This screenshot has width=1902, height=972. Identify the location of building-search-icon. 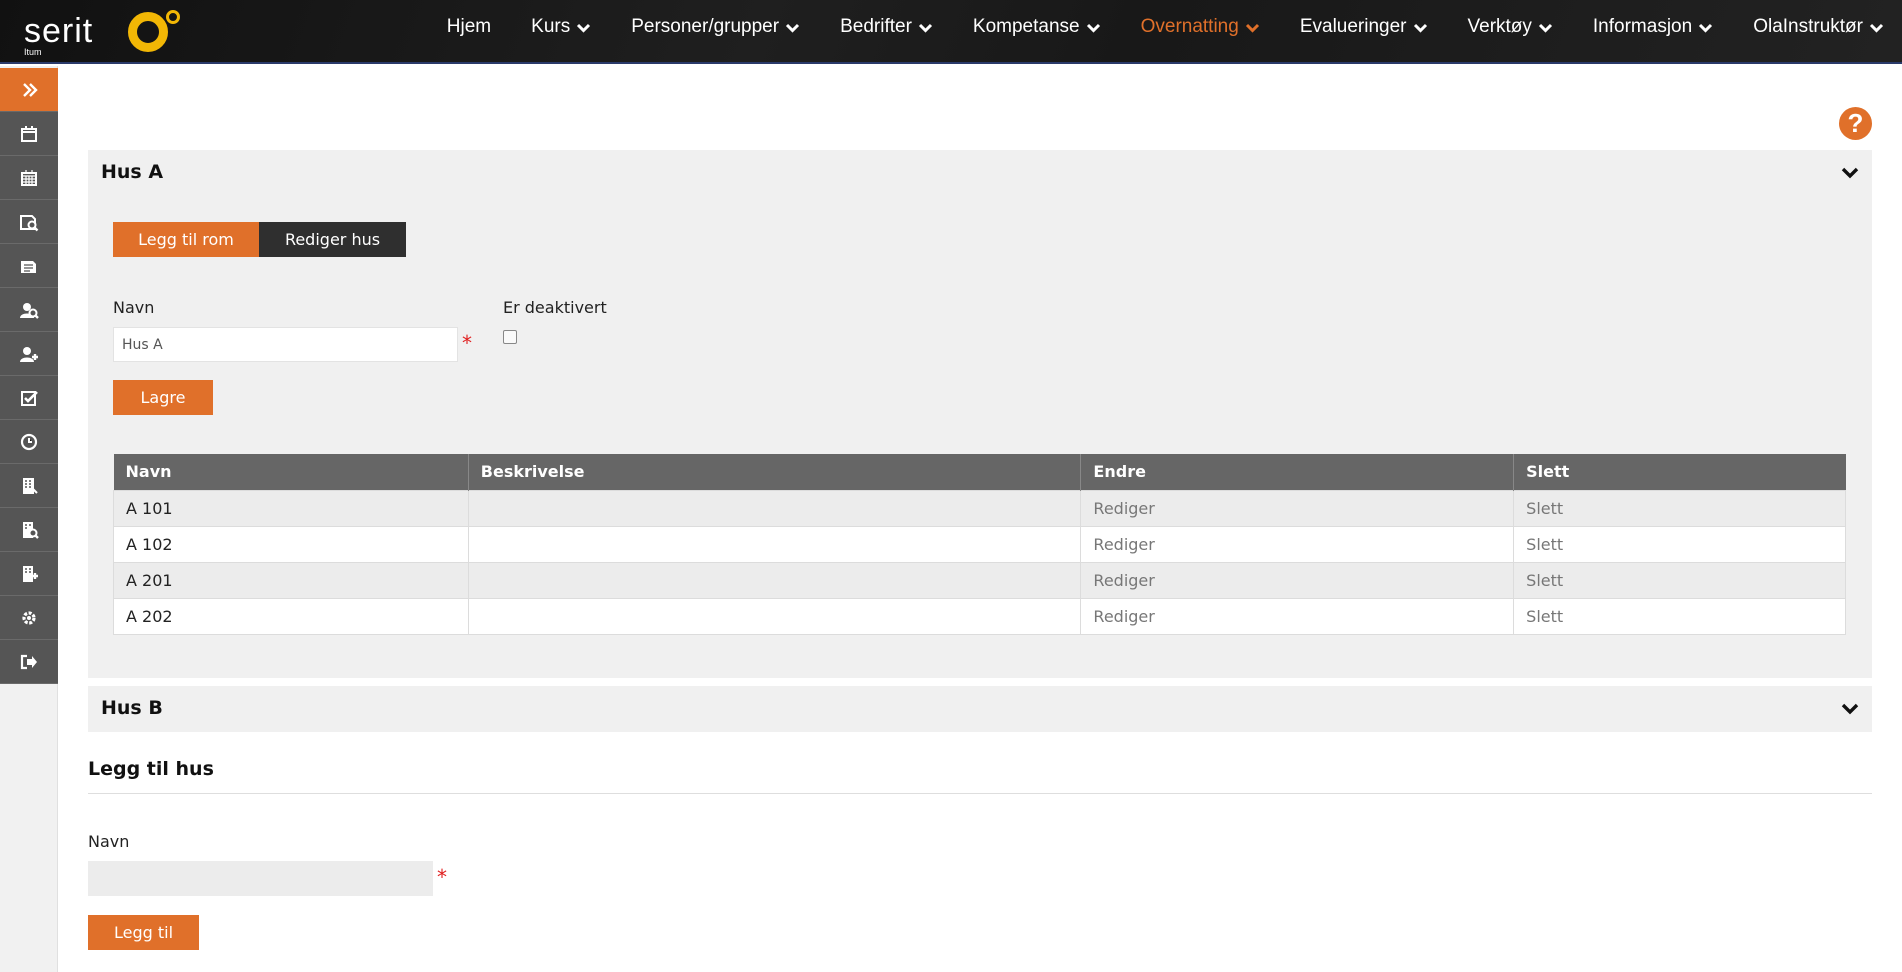
(29, 530).